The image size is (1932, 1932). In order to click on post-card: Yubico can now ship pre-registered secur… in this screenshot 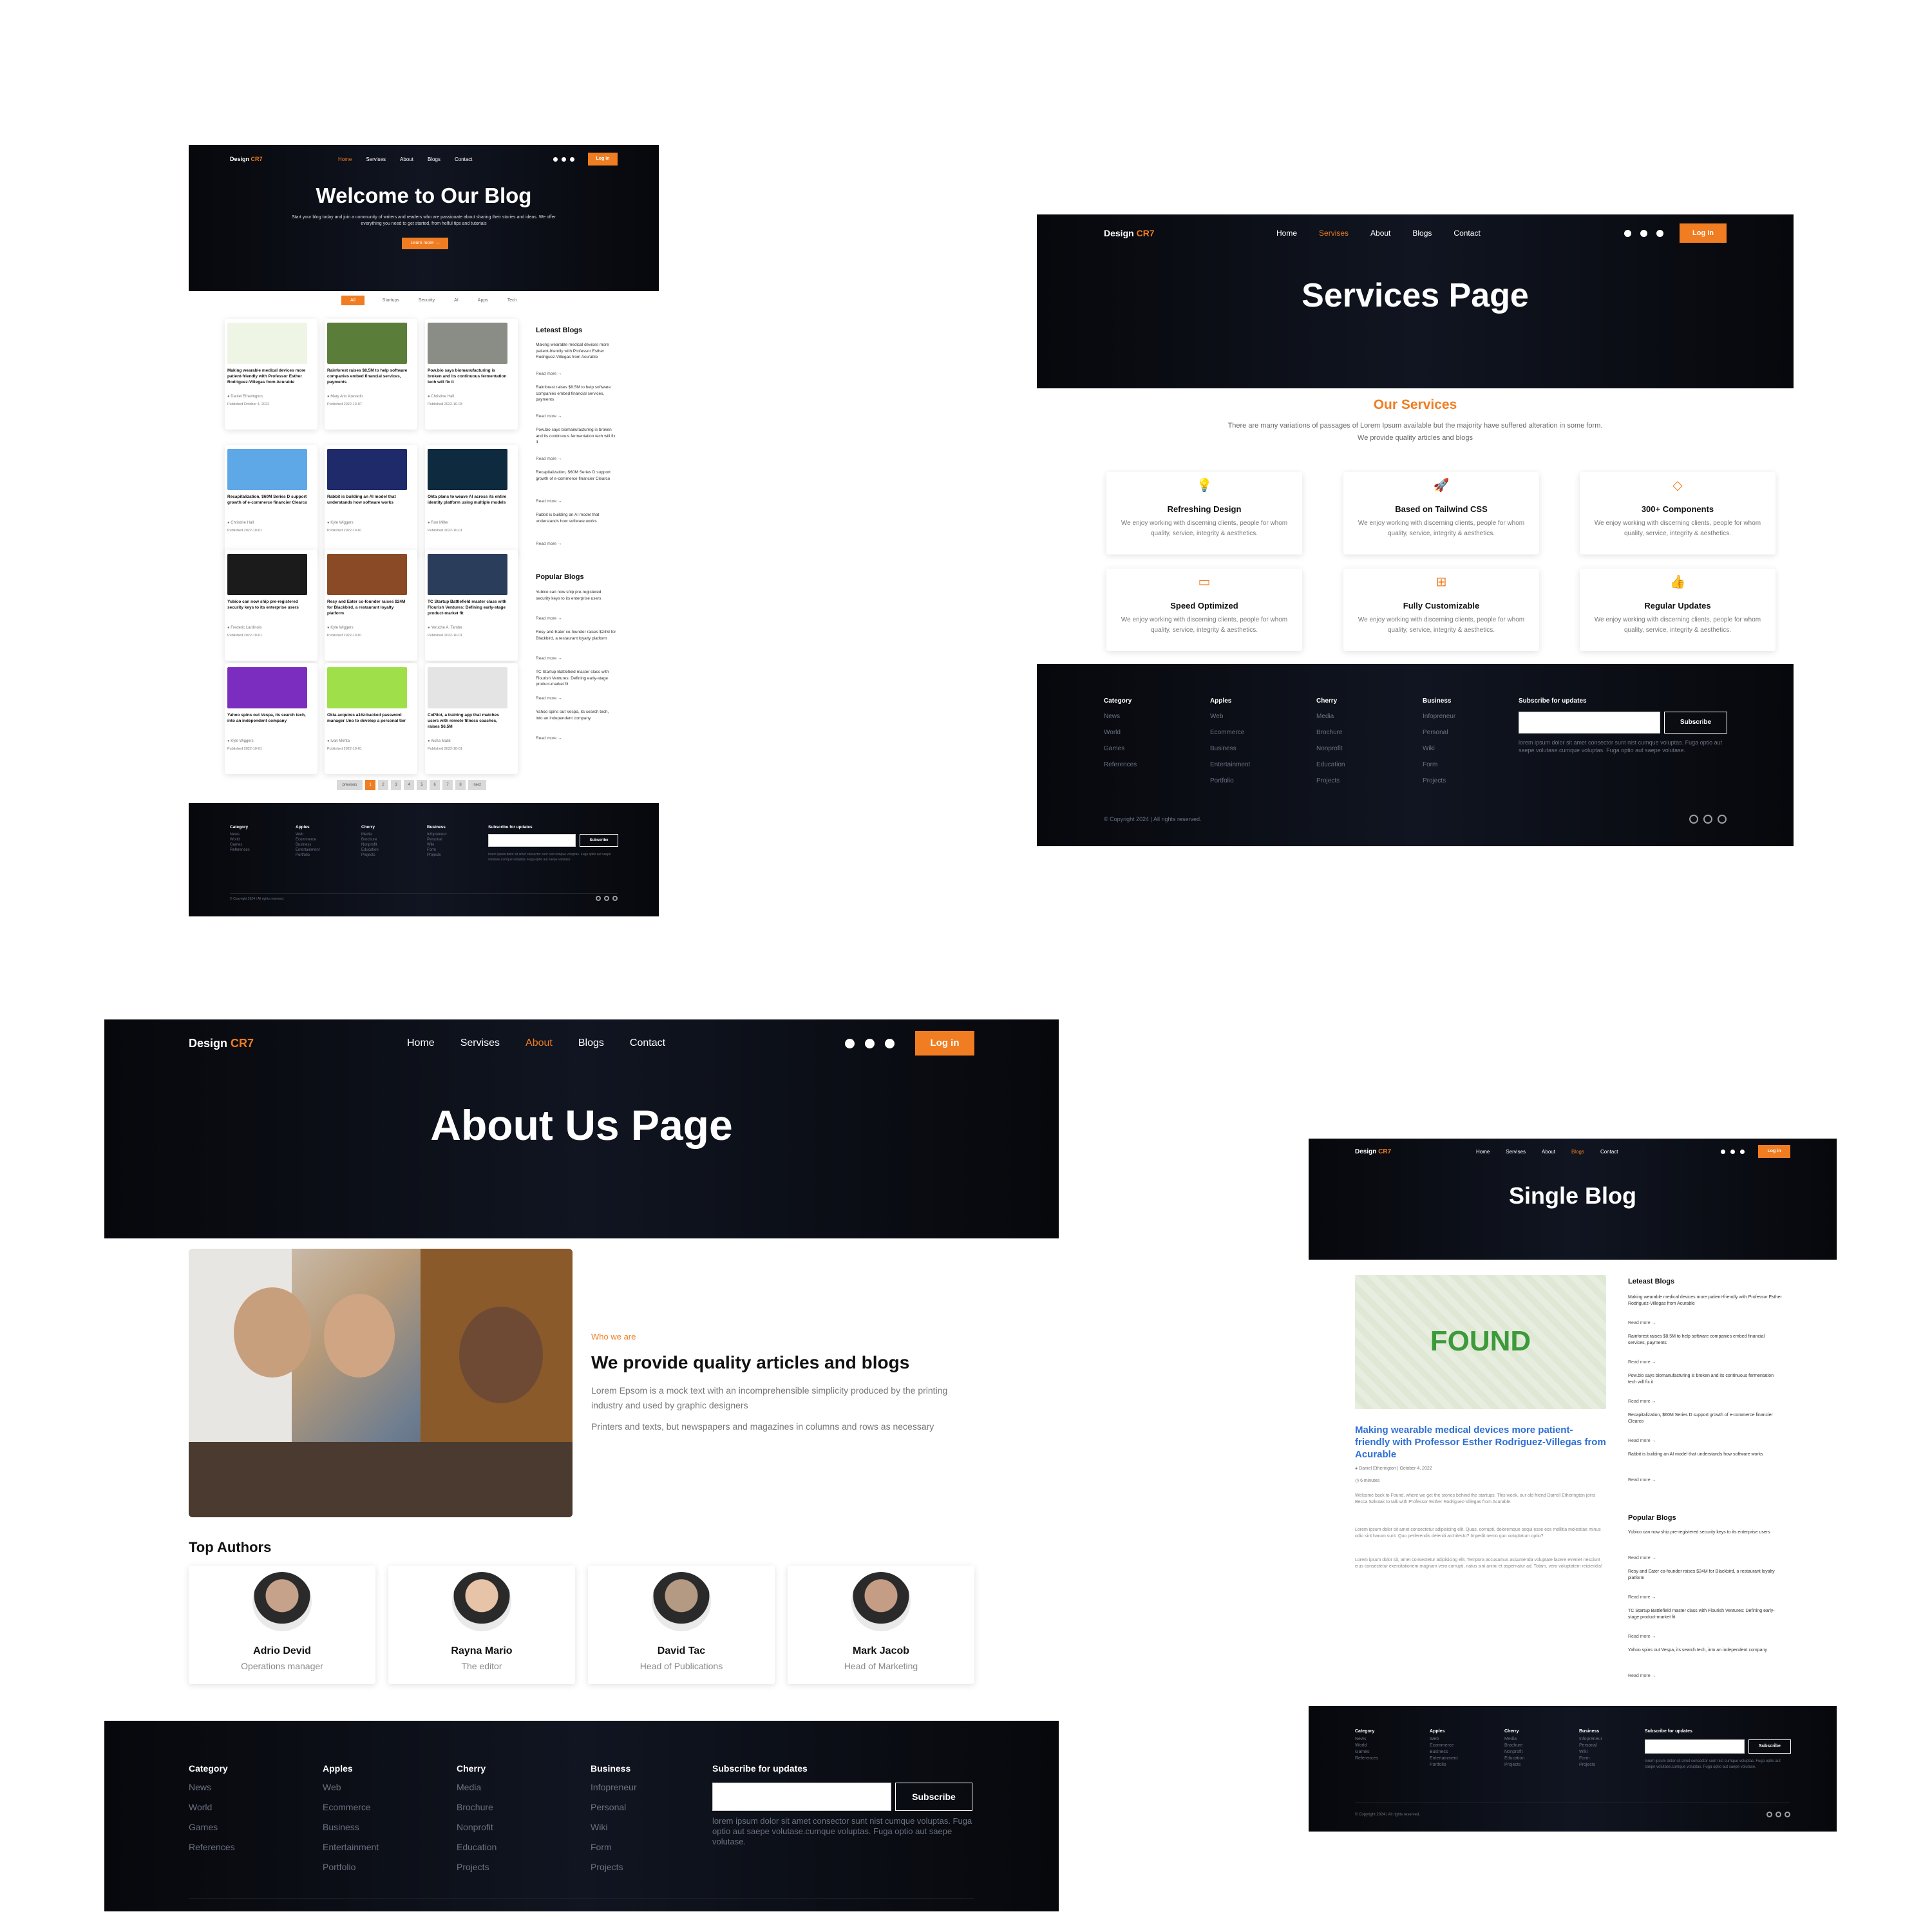, I will do `click(271, 605)`.